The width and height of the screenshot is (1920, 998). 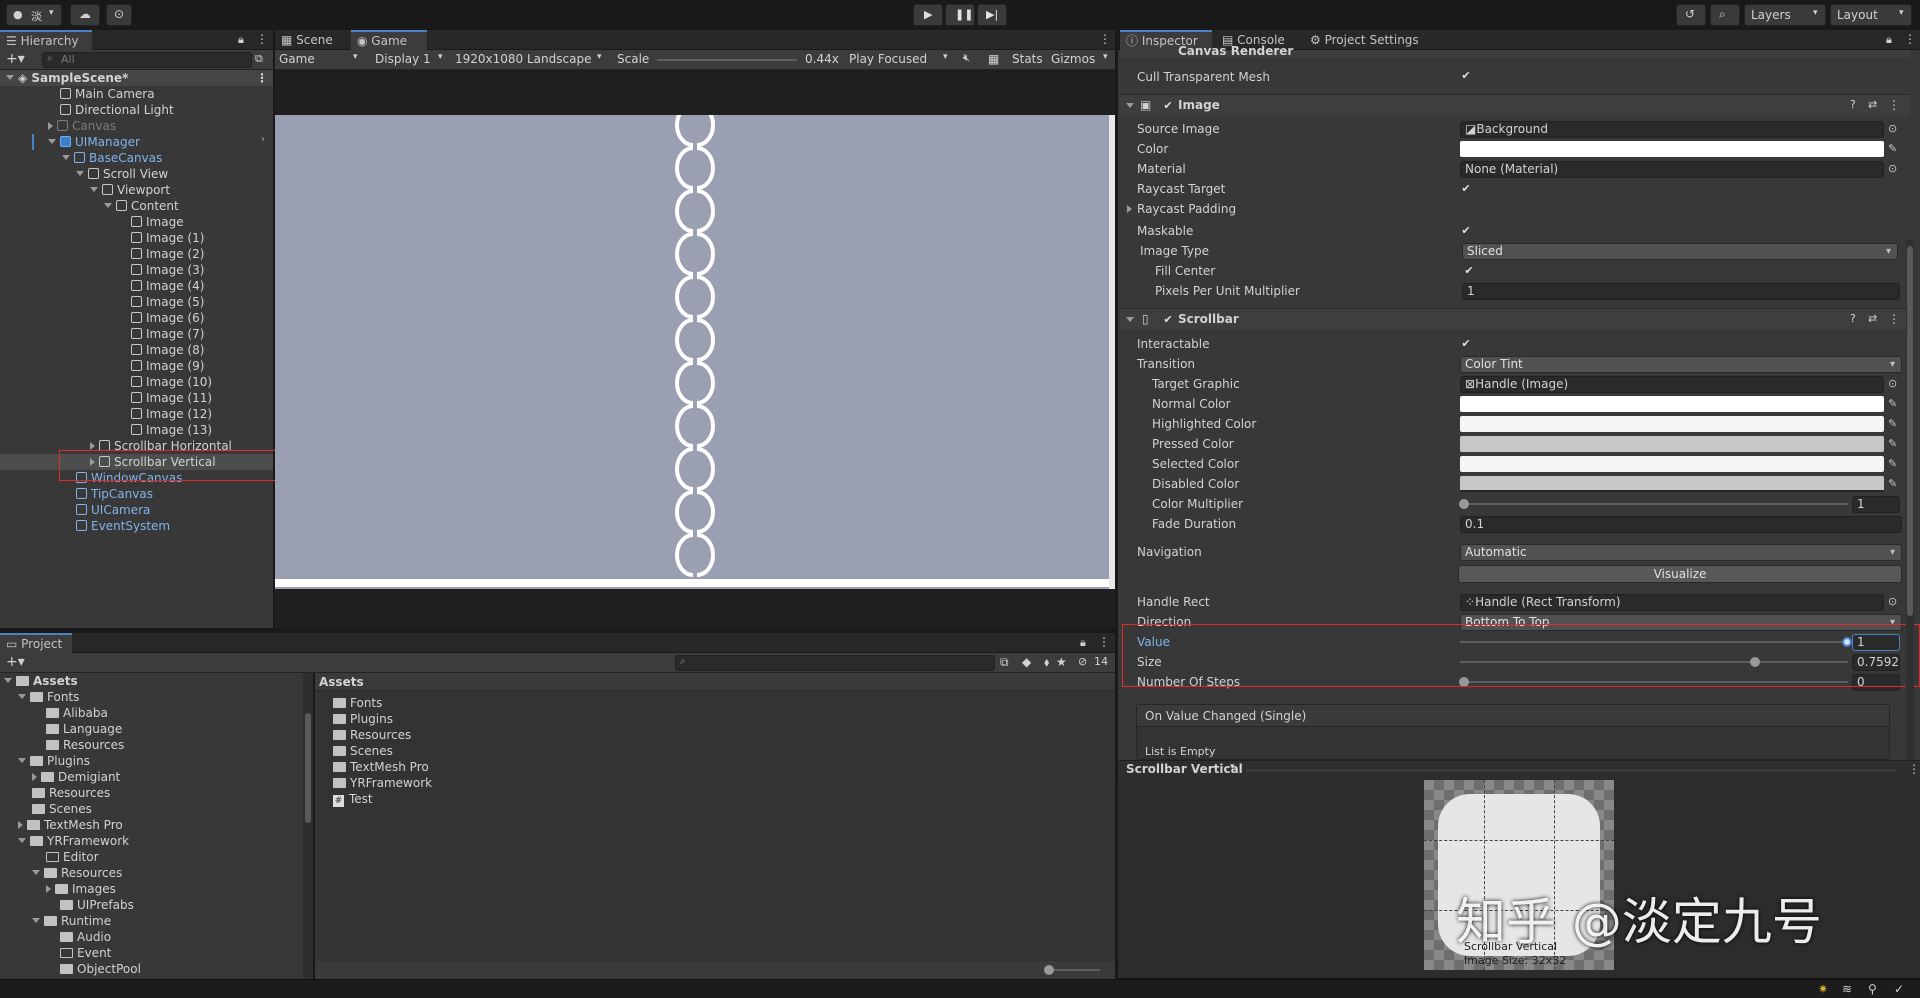 What do you see at coordinates (167, 318) in the screenshot?
I see `hierarchy-item: Image (6)` at bounding box center [167, 318].